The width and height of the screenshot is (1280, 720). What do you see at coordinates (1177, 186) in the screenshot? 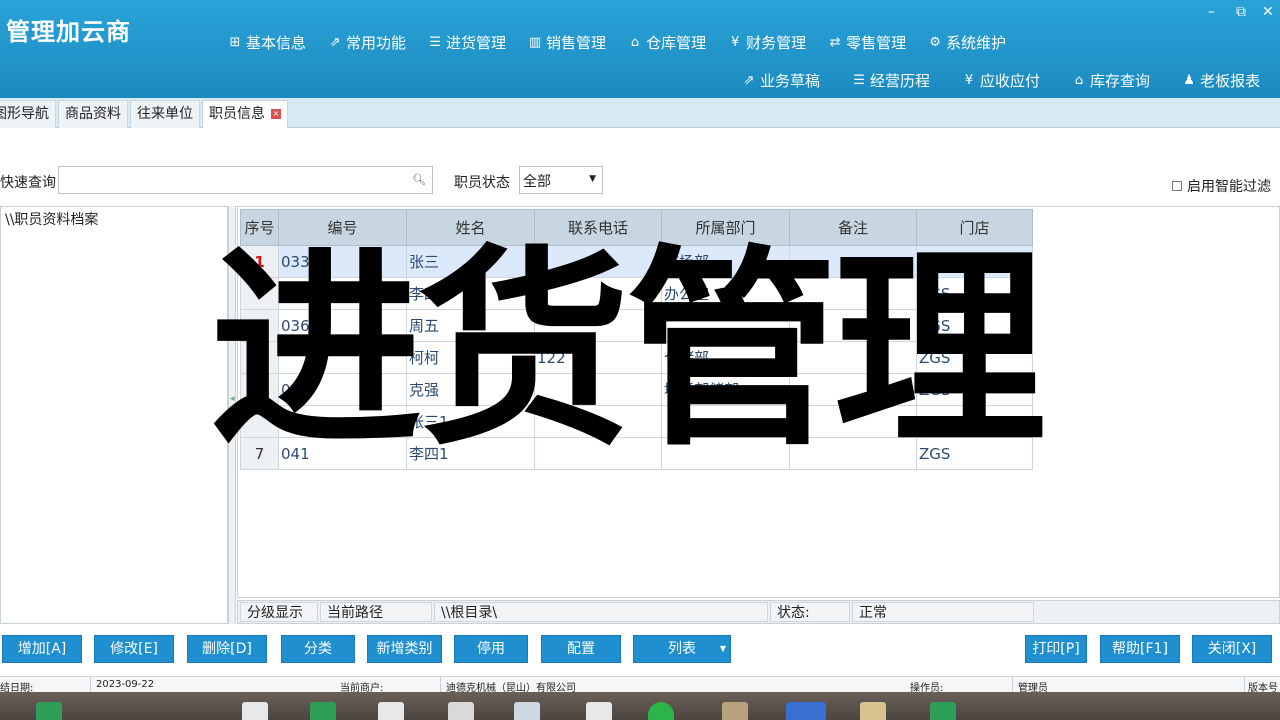
I see `smart-filter-checkbox` at bounding box center [1177, 186].